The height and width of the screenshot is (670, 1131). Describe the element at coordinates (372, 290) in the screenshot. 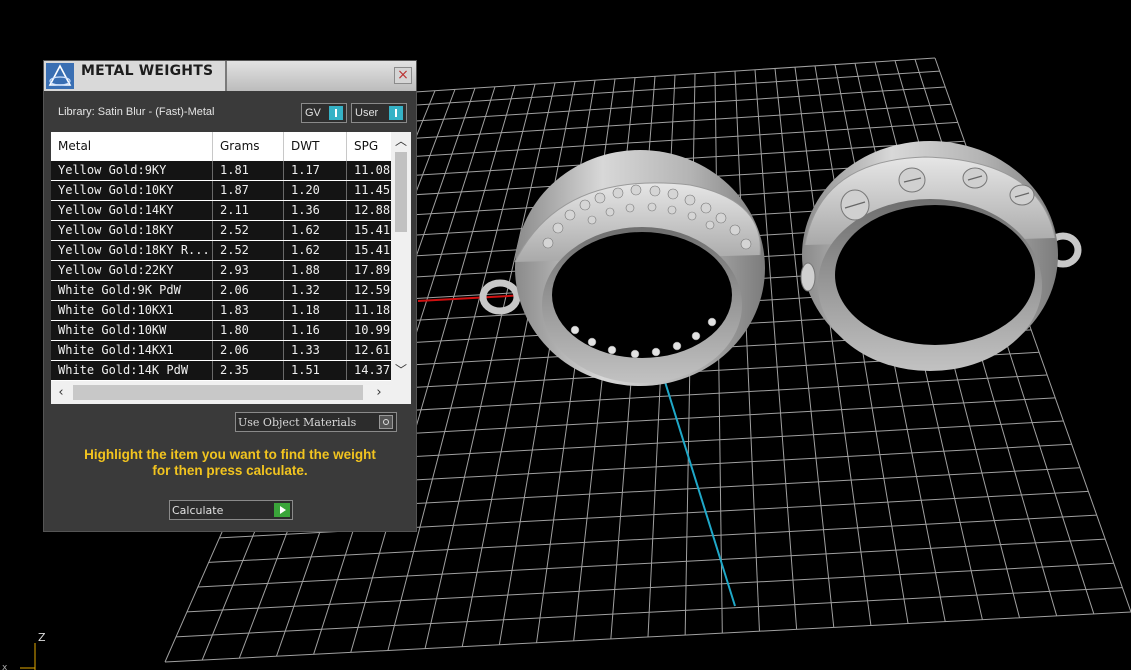

I see `spg-cell: 12.59` at that location.